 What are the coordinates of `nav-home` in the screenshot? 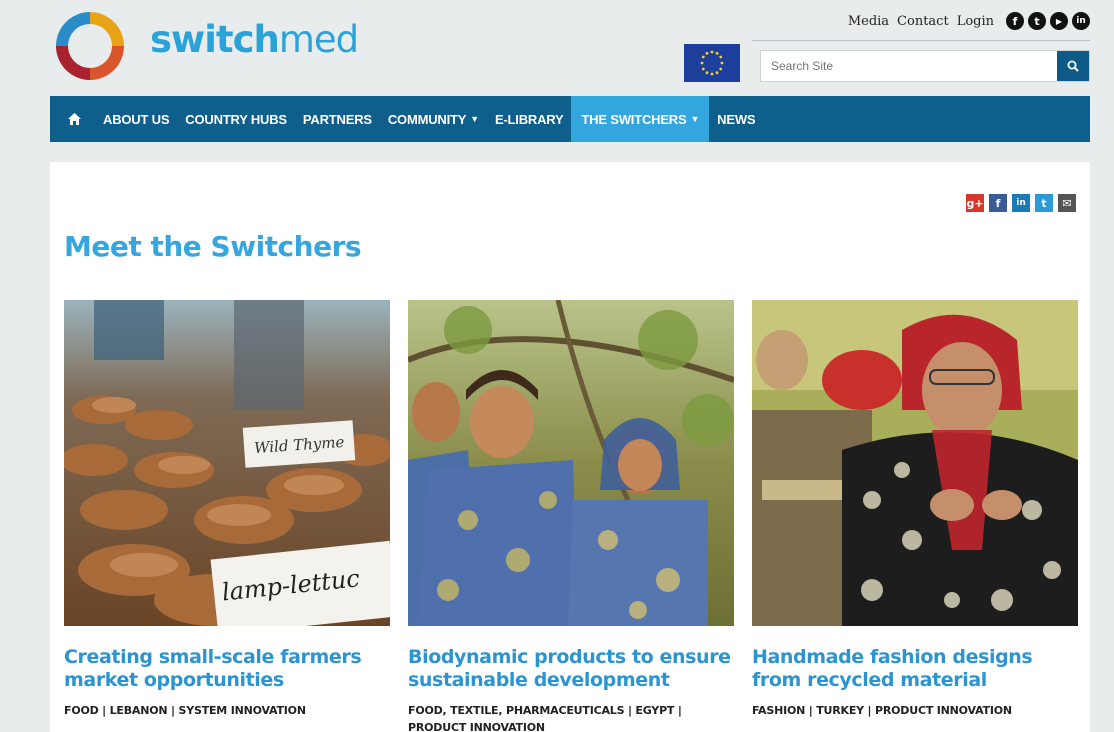 It's located at (72, 119).